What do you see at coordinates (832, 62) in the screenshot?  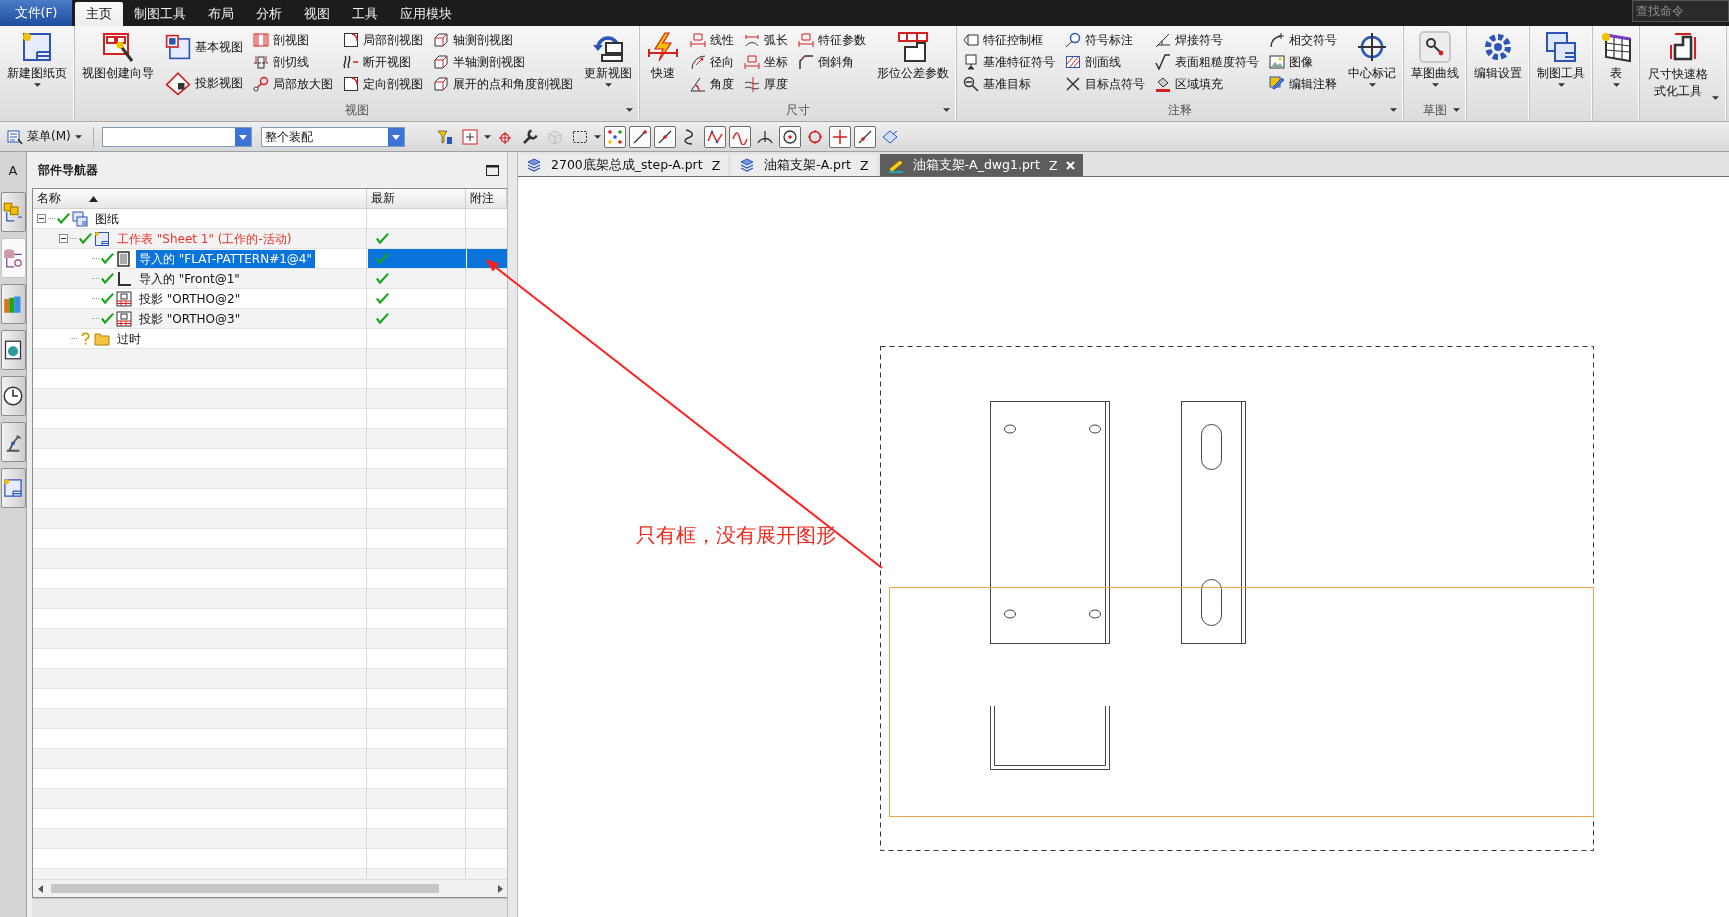 I see `ribbon-button: 倒斜角` at bounding box center [832, 62].